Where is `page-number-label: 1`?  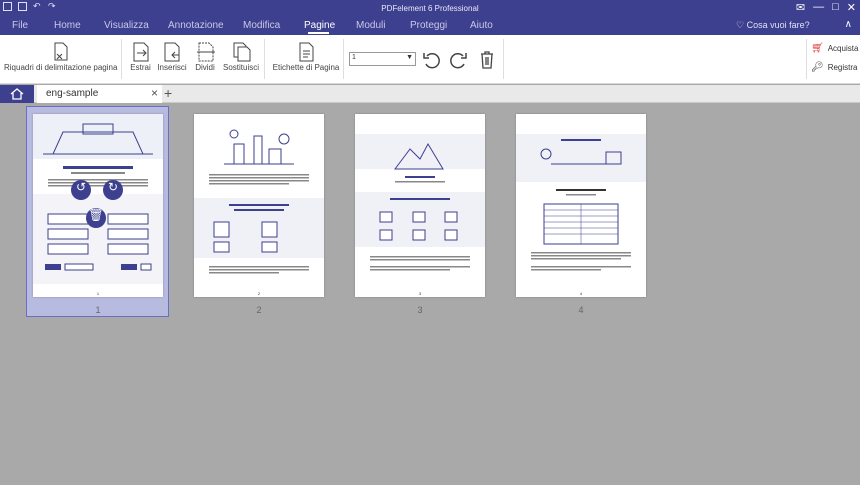
page-number-label: 1 is located at coordinates (98, 310).